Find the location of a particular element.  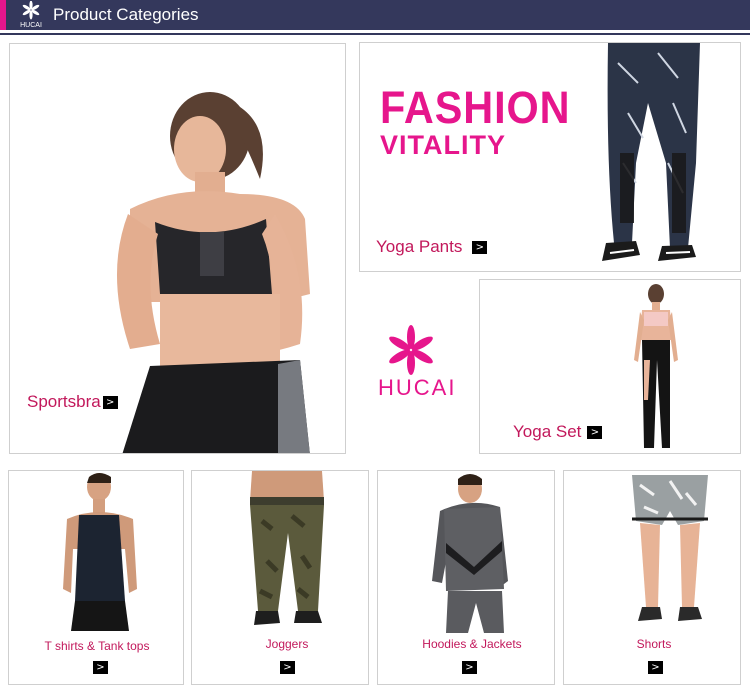

page-title: Product Categories is located at coordinates (126, 14).